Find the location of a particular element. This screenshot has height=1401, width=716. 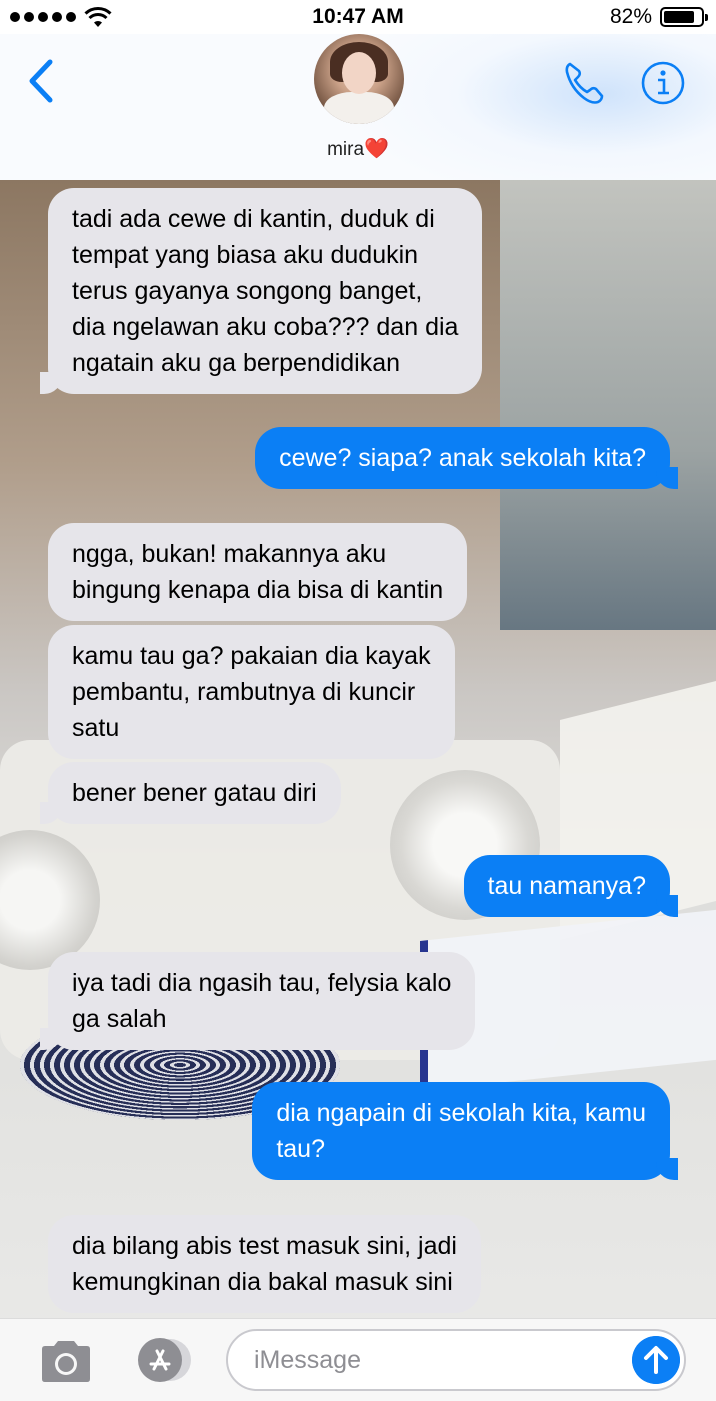

message-outgoing: cewe? siapa? anak sekolah kita? is located at coordinates (466, 458).